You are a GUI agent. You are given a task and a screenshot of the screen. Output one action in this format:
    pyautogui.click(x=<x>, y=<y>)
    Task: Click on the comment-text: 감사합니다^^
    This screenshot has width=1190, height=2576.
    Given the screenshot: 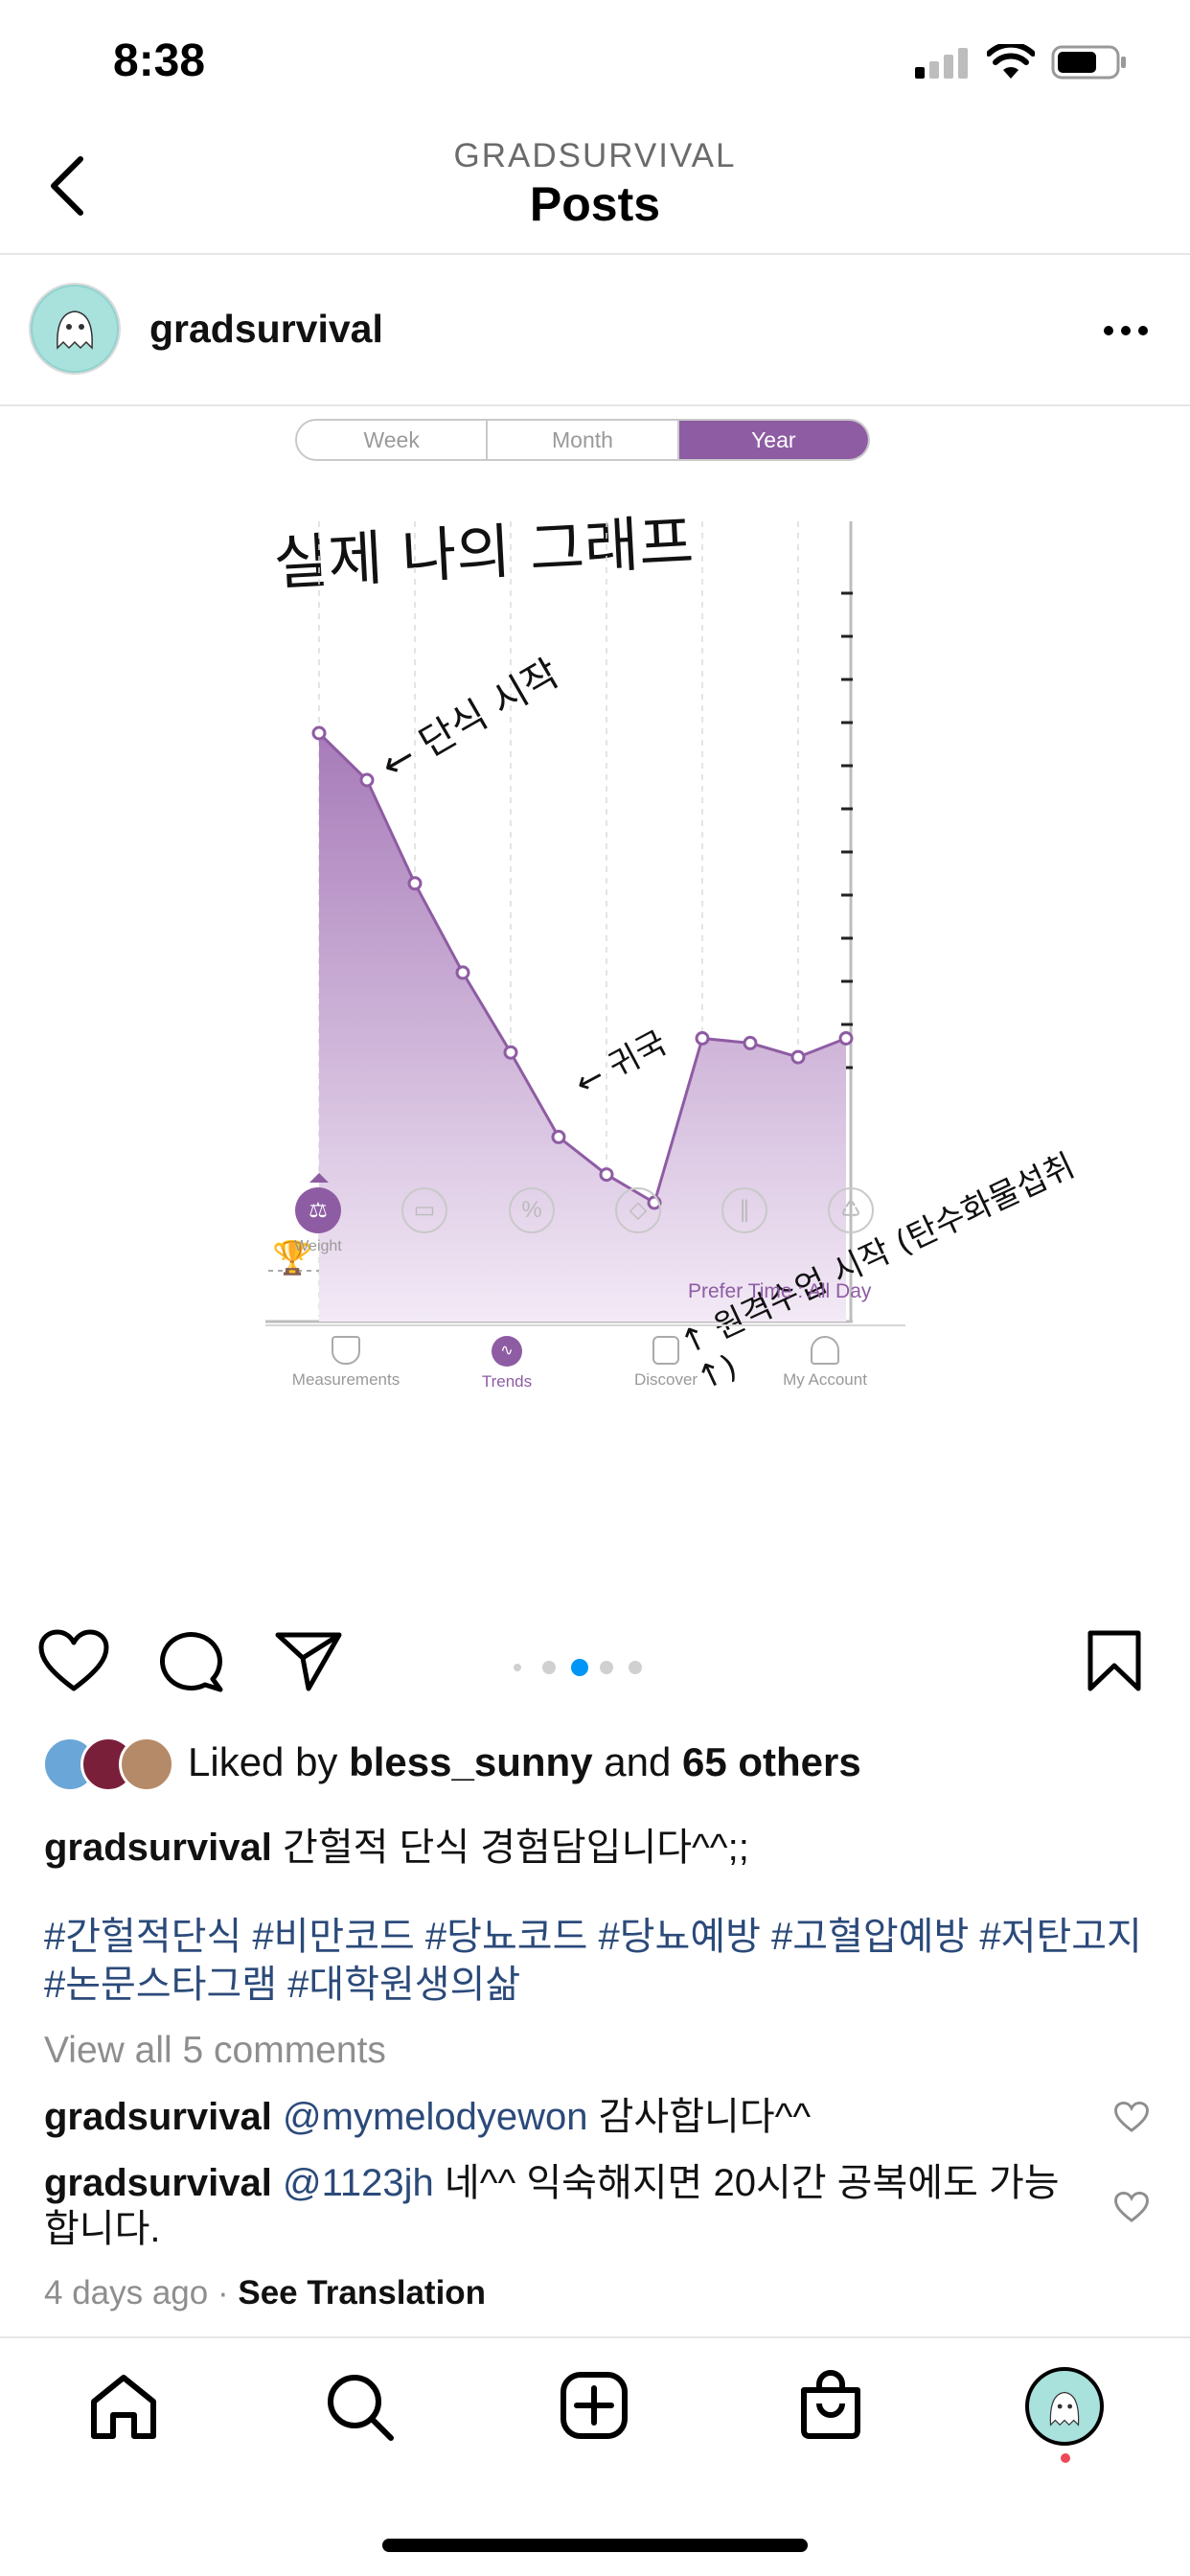 What is the action you would take?
    pyautogui.click(x=700, y=2117)
    